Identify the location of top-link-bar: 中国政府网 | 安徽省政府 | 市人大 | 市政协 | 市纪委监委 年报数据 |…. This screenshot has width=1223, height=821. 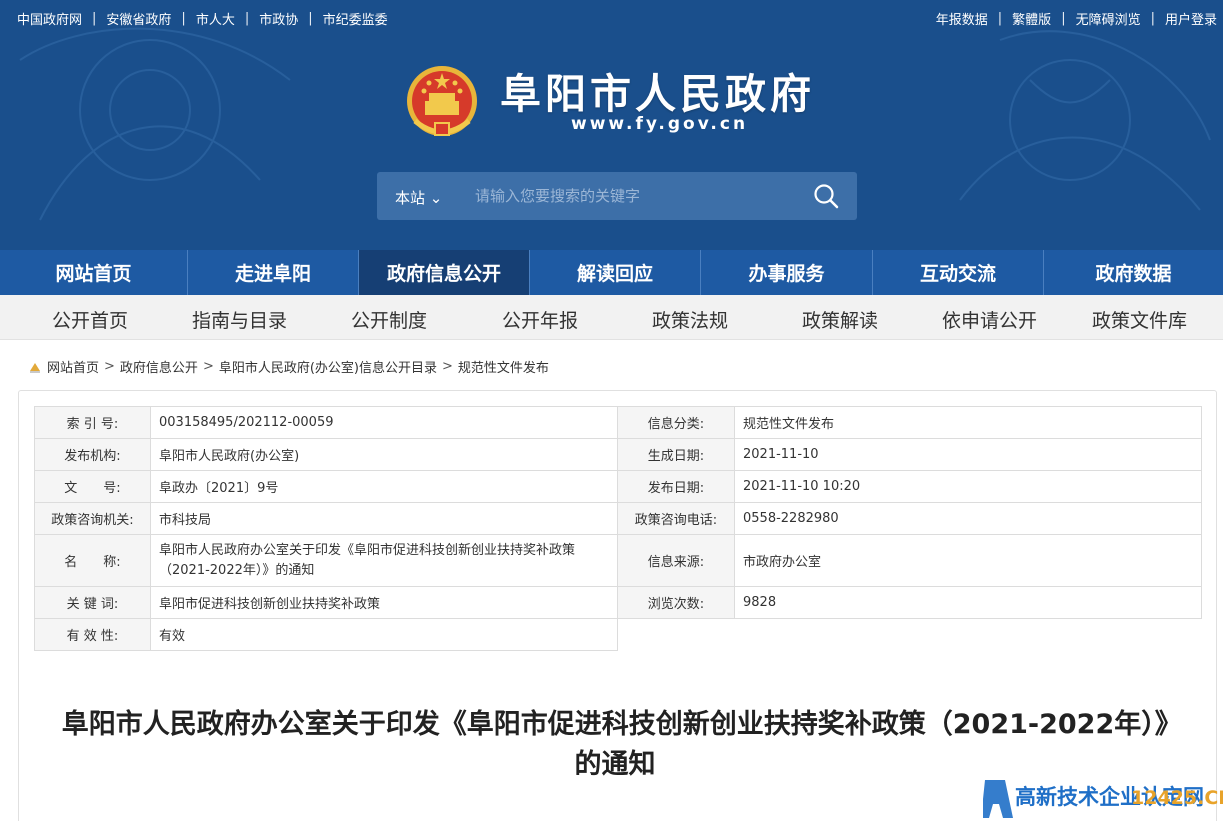
(611, 17).